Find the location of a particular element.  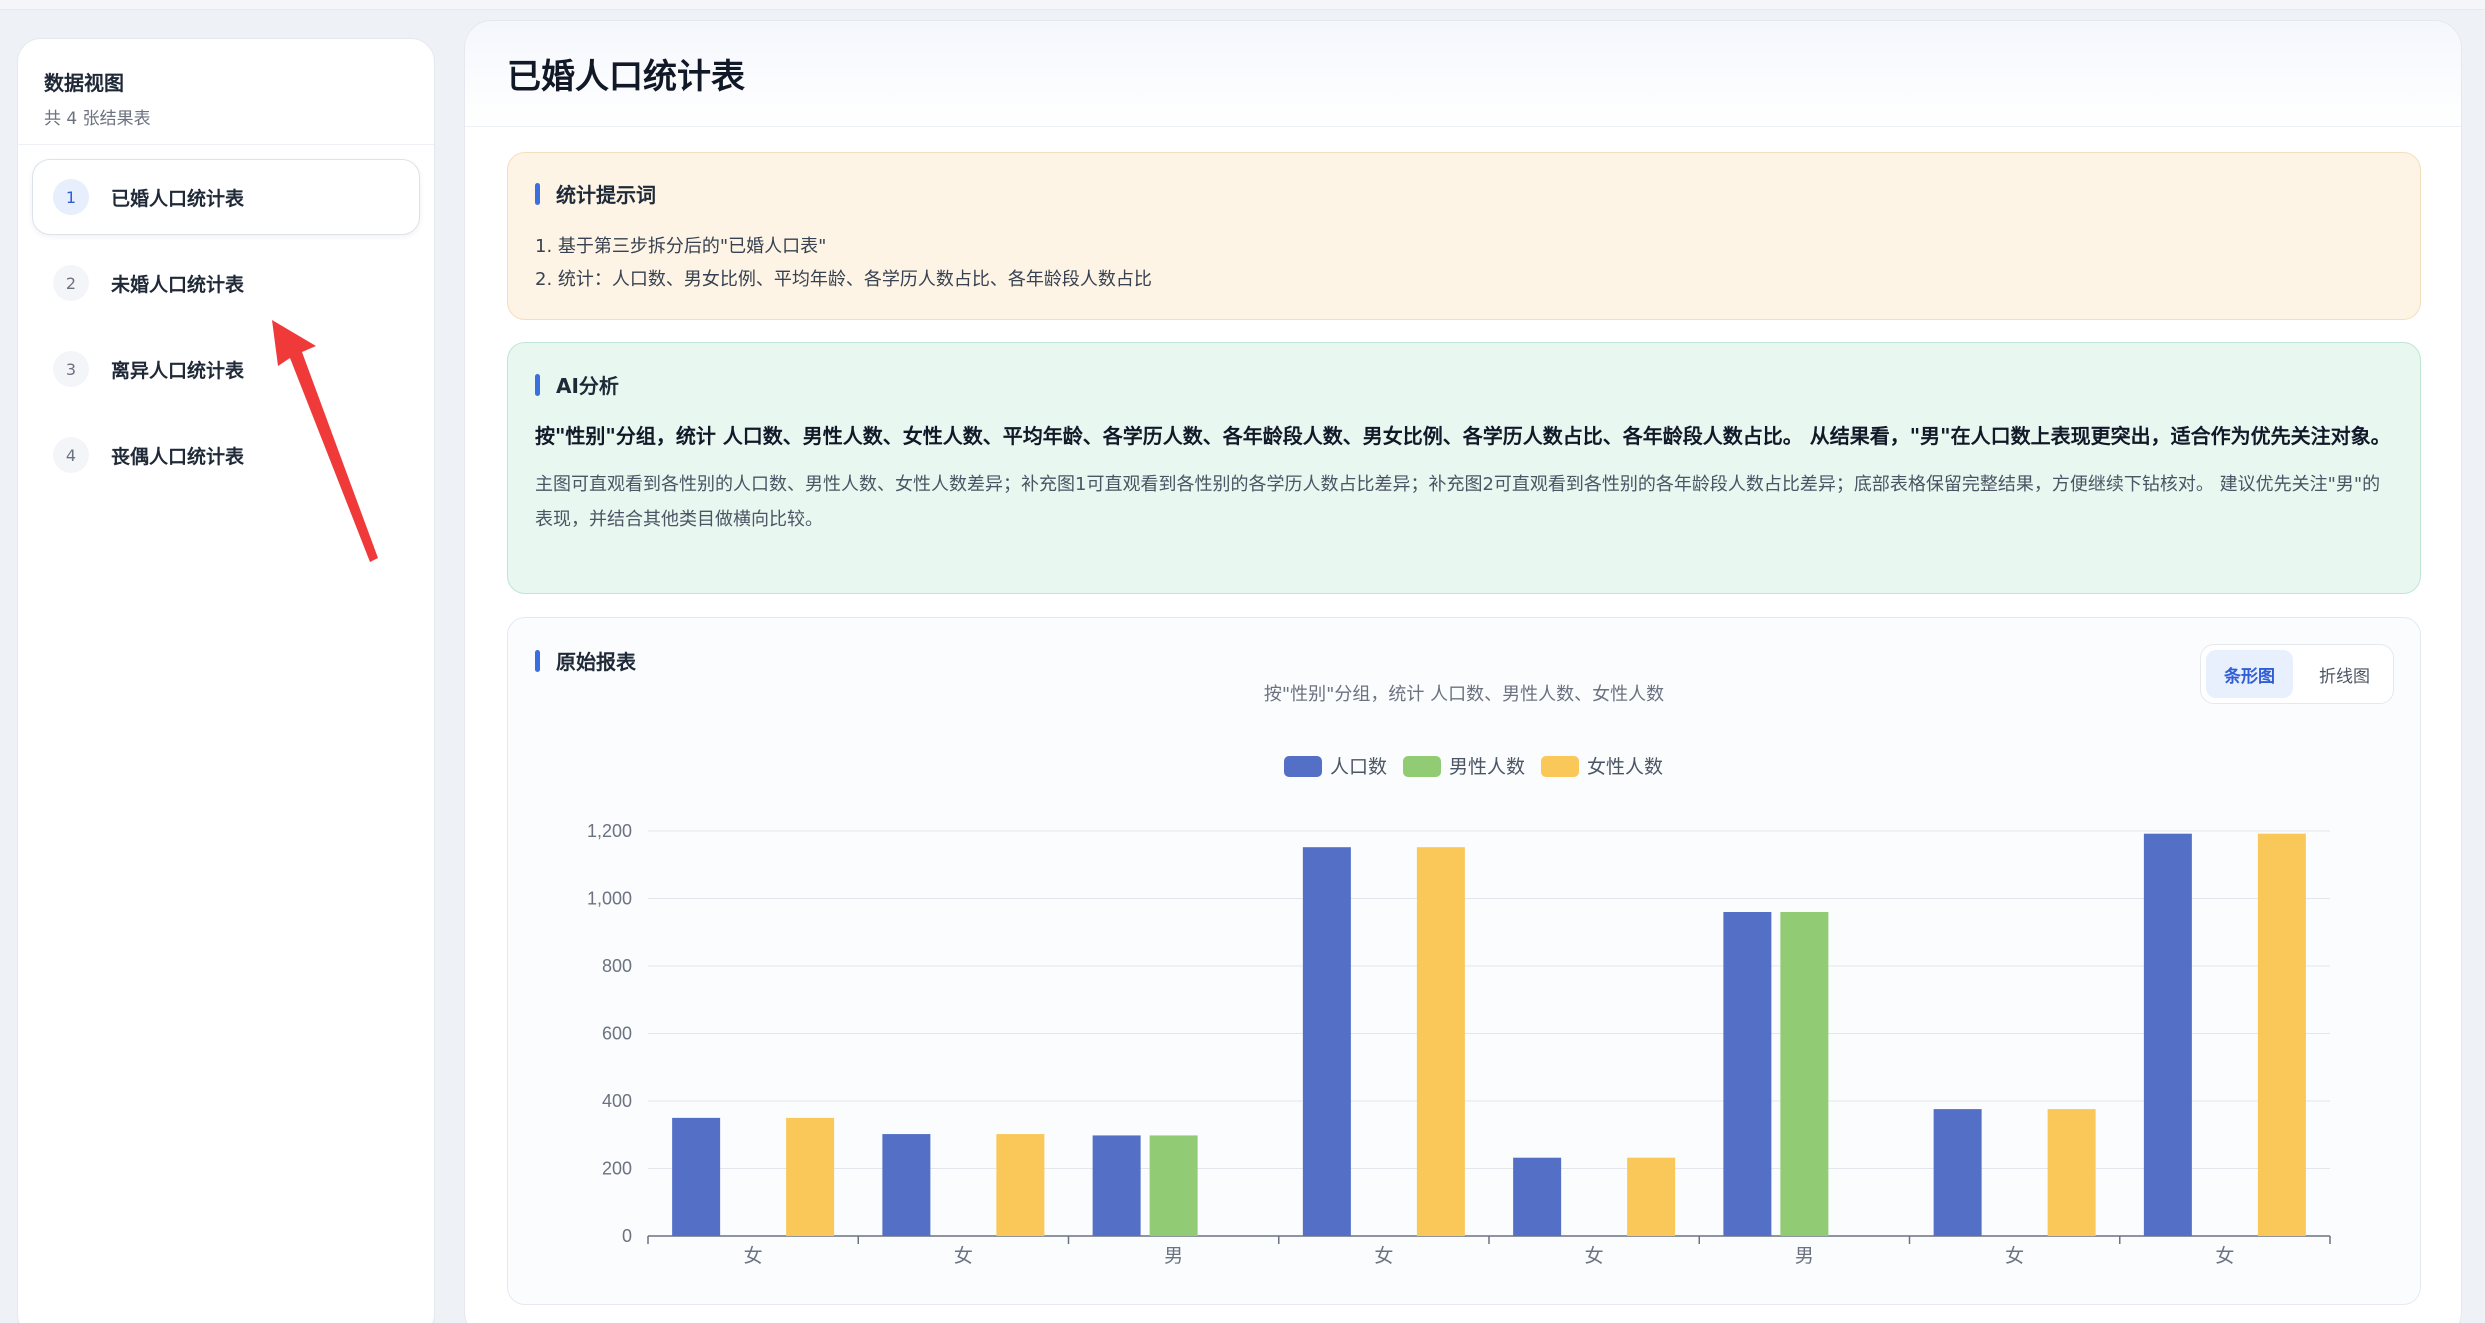

sidebar-subtitle: 共 4 张结果表 is located at coordinates (97, 119).